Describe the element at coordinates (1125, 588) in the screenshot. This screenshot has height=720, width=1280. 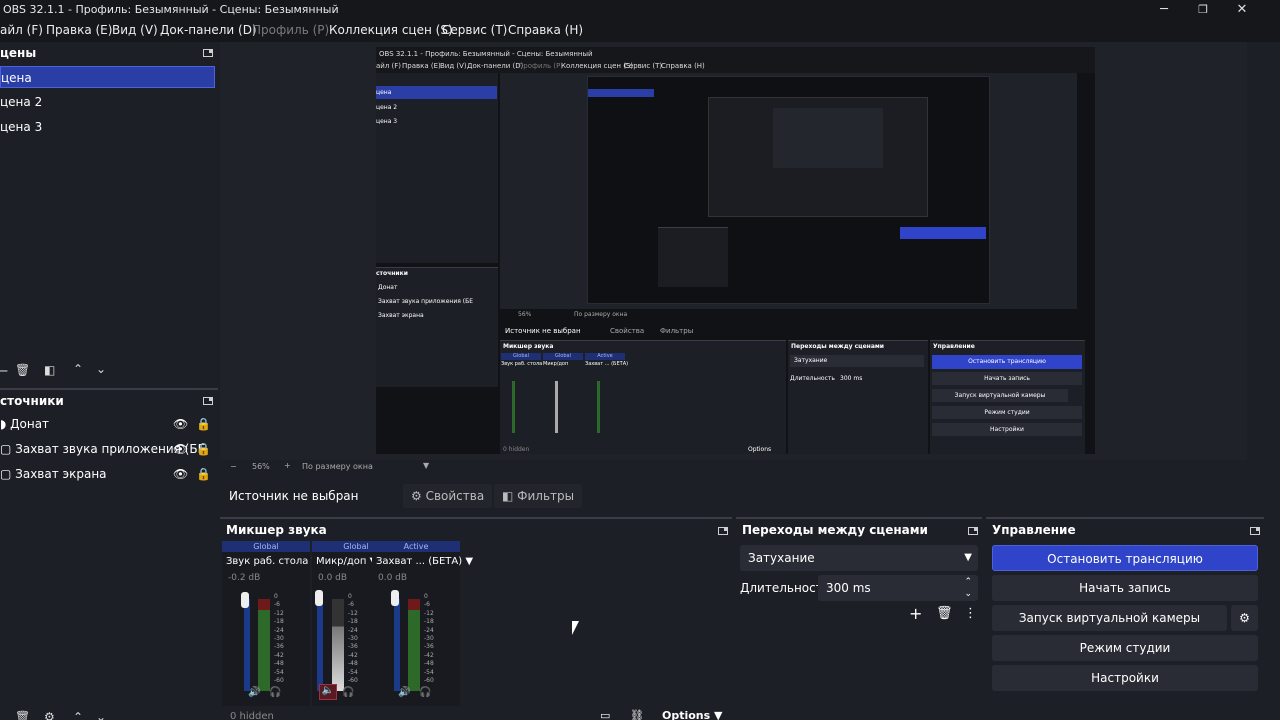
I see `start-record-button: Начать запись` at that location.